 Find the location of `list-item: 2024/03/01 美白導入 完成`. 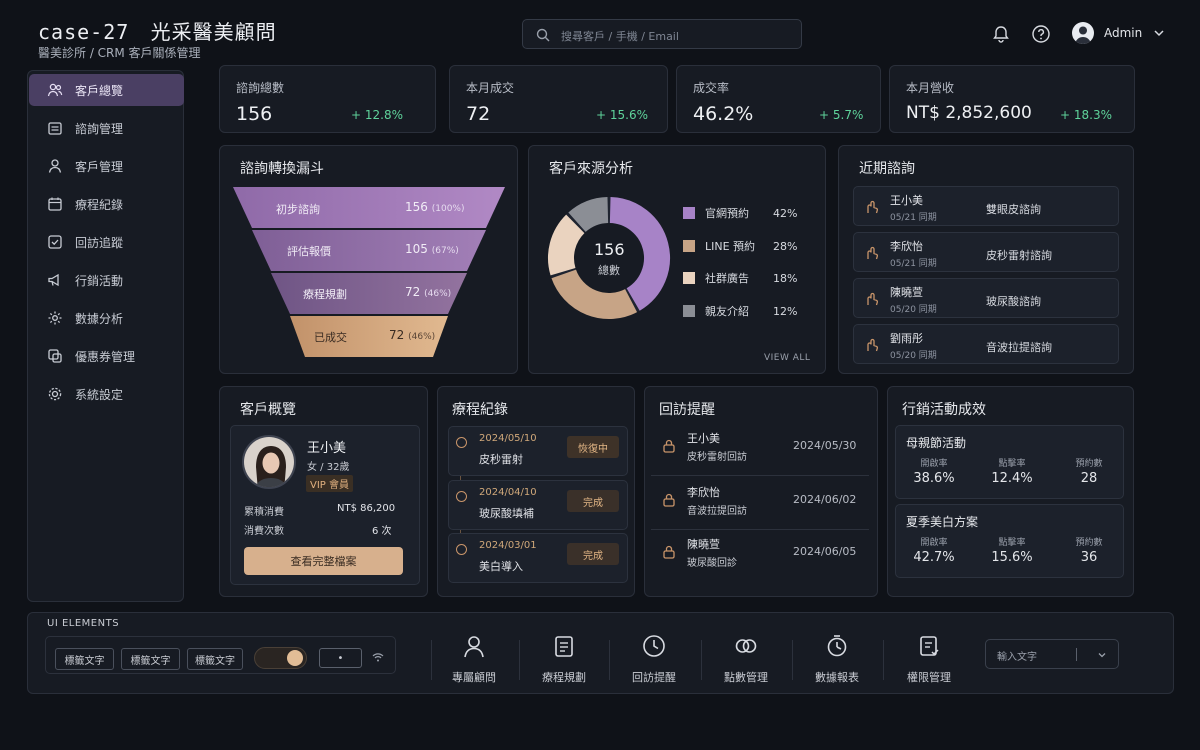

list-item: 2024/03/01 美白導入 完成 is located at coordinates (538, 558).